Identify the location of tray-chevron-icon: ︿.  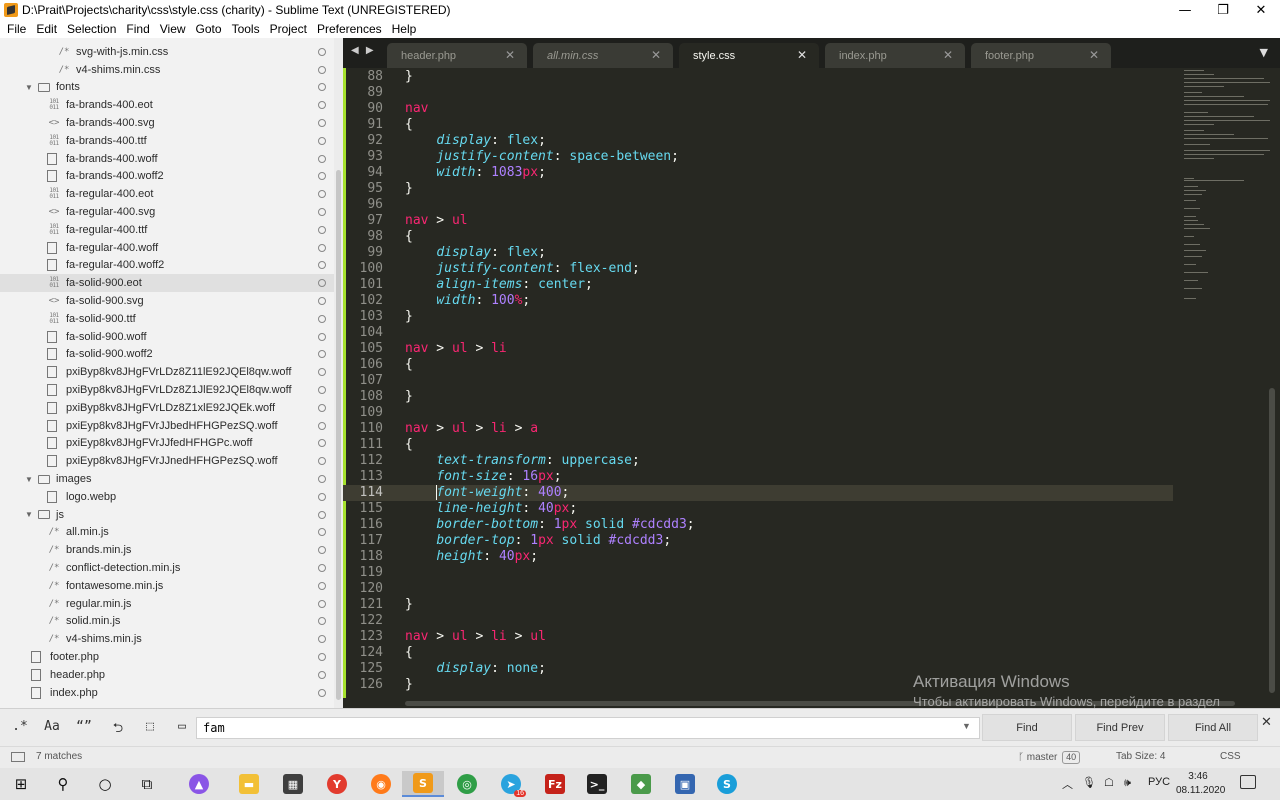
(1067, 784).